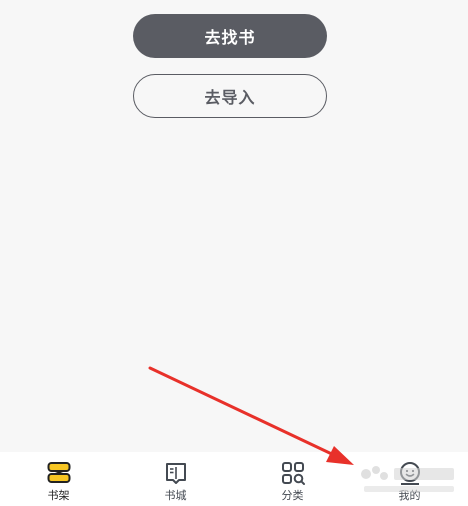 Image resolution: width=468 pixels, height=506 pixels. I want to click on bookshelf-icon, so click(58, 472).